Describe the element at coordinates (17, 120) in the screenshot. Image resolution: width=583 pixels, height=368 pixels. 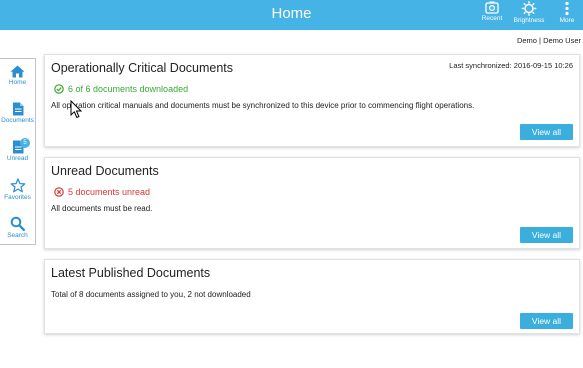
I see `sidebar-item-label: Documents` at that location.